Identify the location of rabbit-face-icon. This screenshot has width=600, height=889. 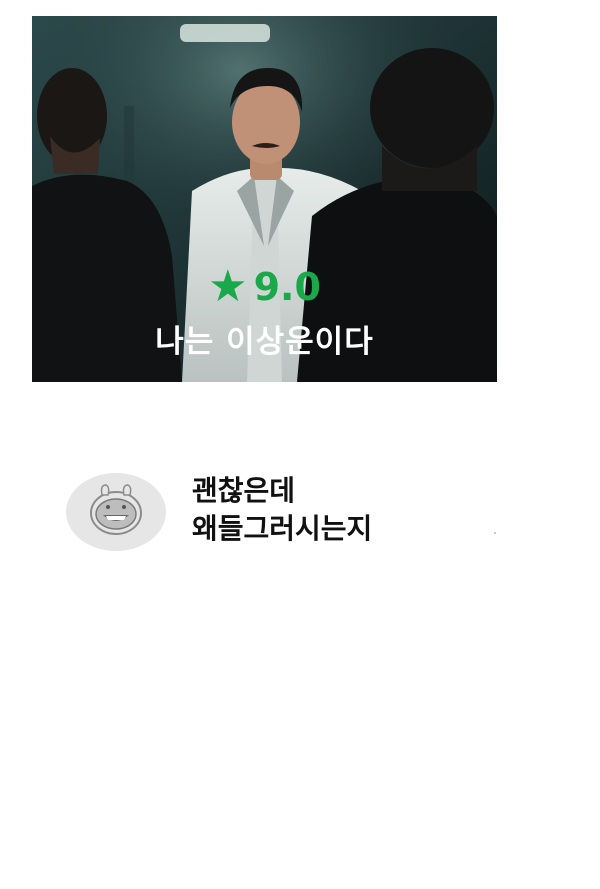
(116, 509).